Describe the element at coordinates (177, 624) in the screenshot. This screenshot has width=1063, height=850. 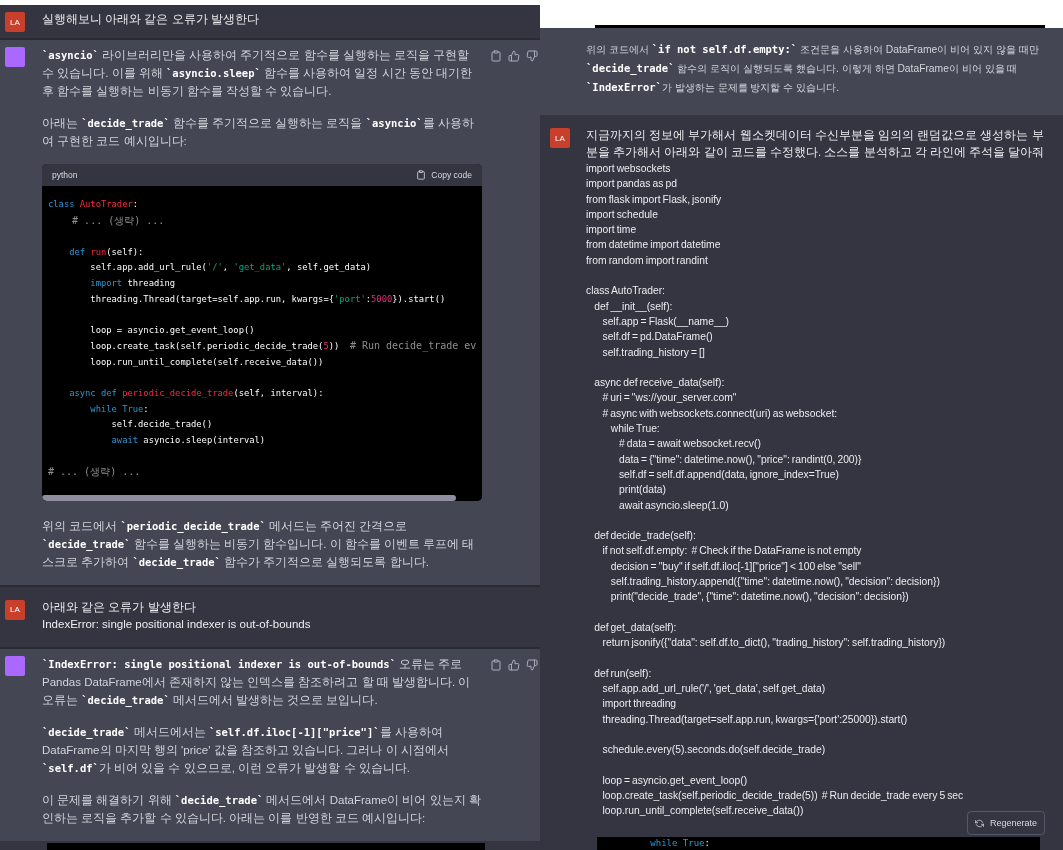
I see `message-text: IndexError: single positional indexer is out-of-bounds` at that location.